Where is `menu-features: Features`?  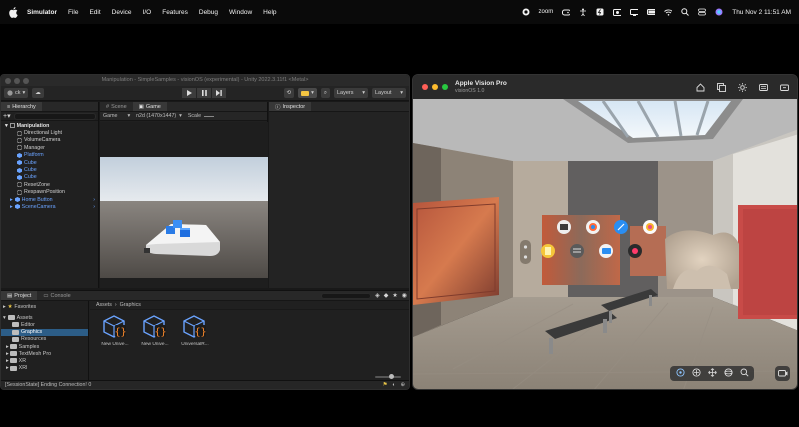
menu-features: Features is located at coordinates (175, 12).